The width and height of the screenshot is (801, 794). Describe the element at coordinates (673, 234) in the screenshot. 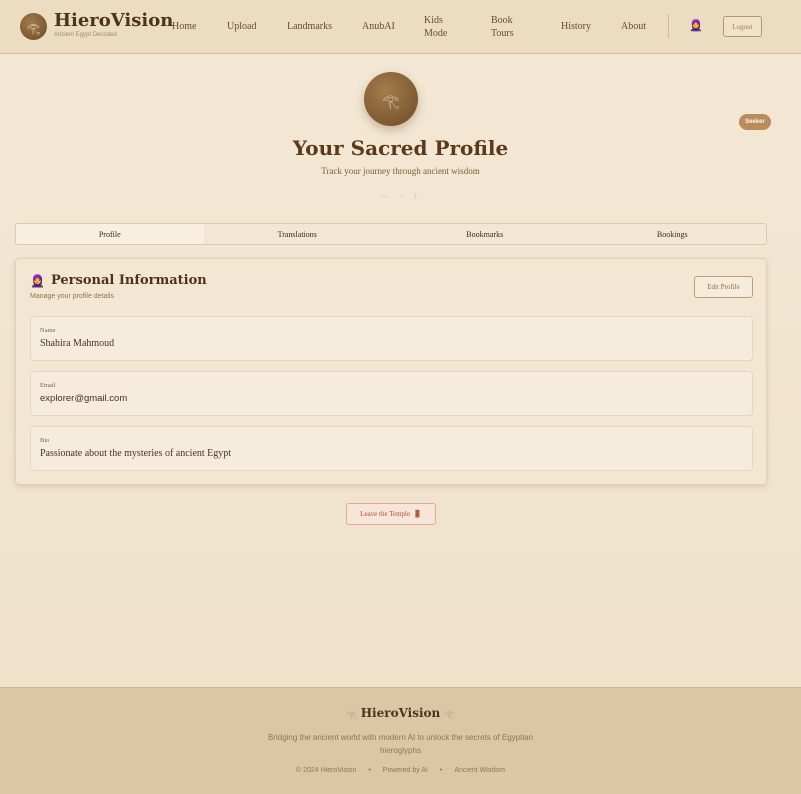

I see `tab-bookings: Bookings` at that location.